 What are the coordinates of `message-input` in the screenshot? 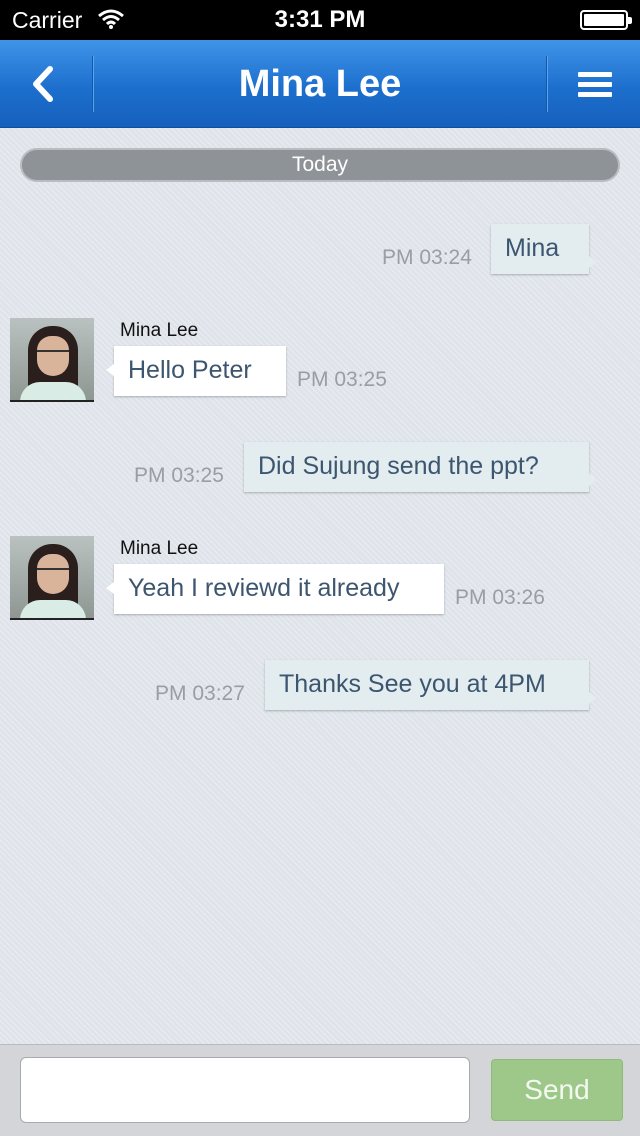 It's located at (245, 1090).